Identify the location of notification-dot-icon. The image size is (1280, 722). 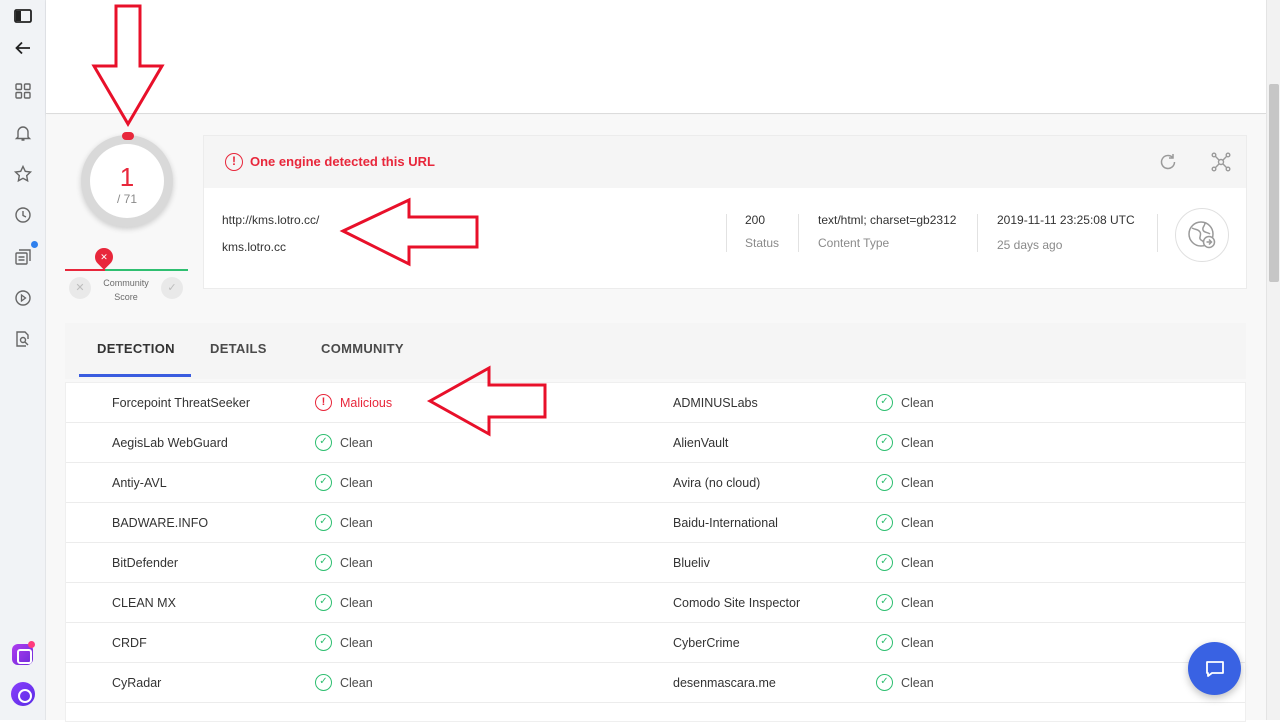
(34, 244).